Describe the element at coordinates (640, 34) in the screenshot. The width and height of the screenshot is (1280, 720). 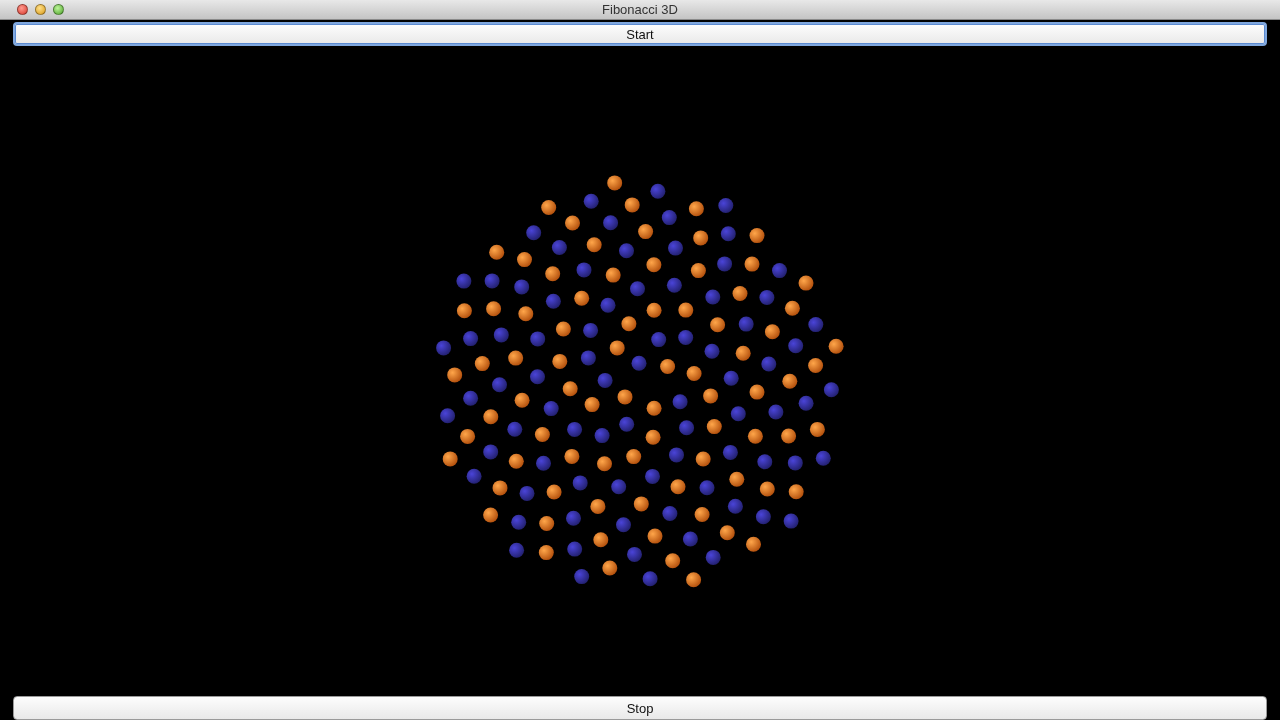
I see `start-button: Start` at that location.